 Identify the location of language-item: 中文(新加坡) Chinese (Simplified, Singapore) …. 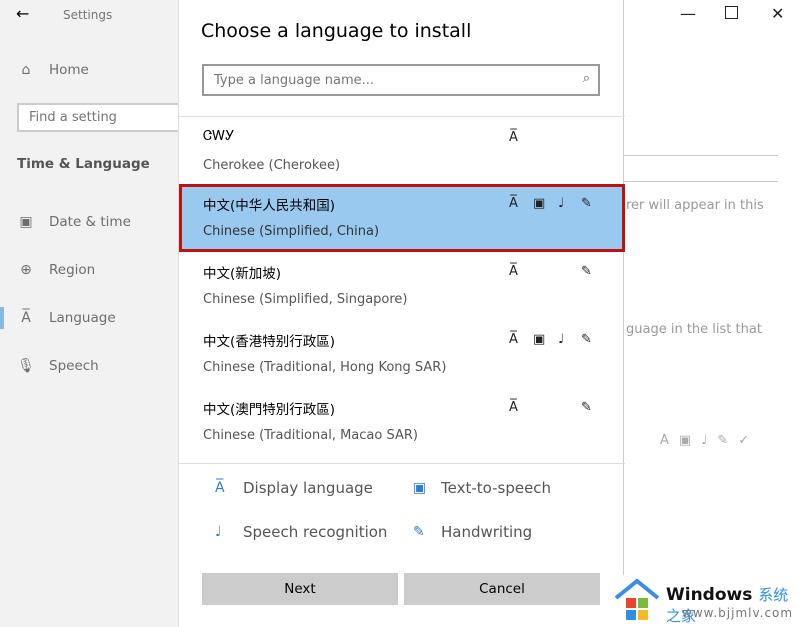
(402, 286).